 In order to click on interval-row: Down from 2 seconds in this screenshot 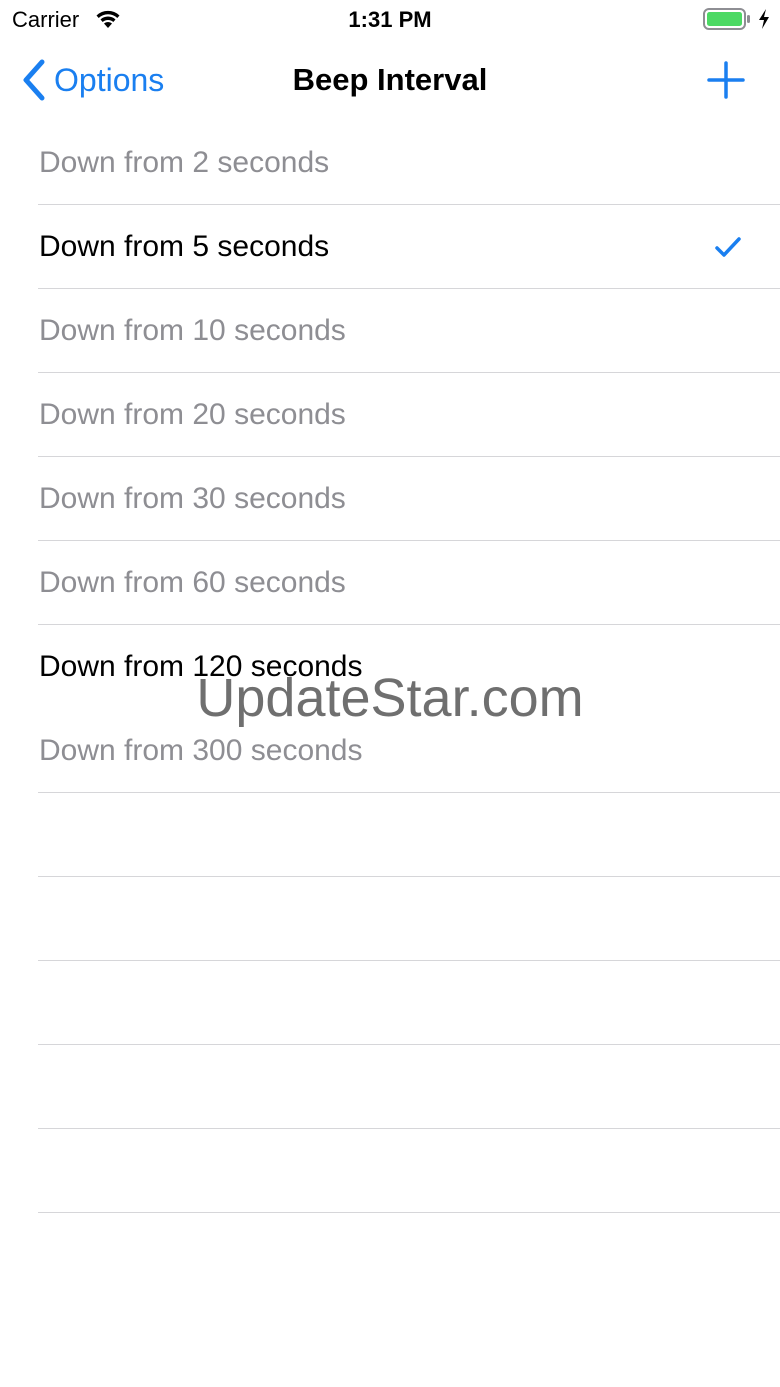, I will do `click(390, 163)`.